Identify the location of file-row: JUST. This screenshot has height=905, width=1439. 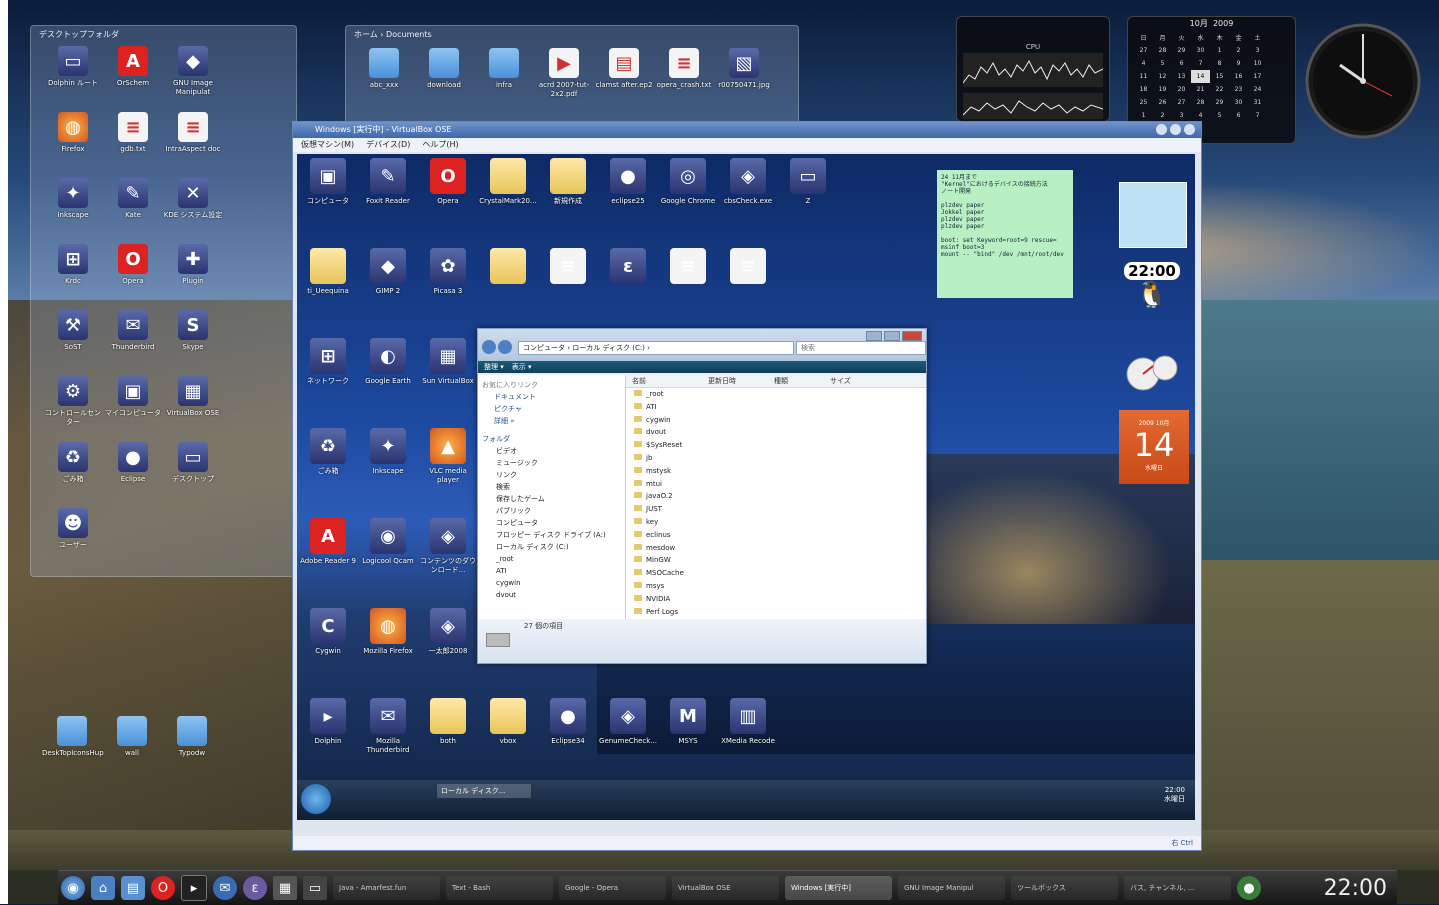
(776, 509).